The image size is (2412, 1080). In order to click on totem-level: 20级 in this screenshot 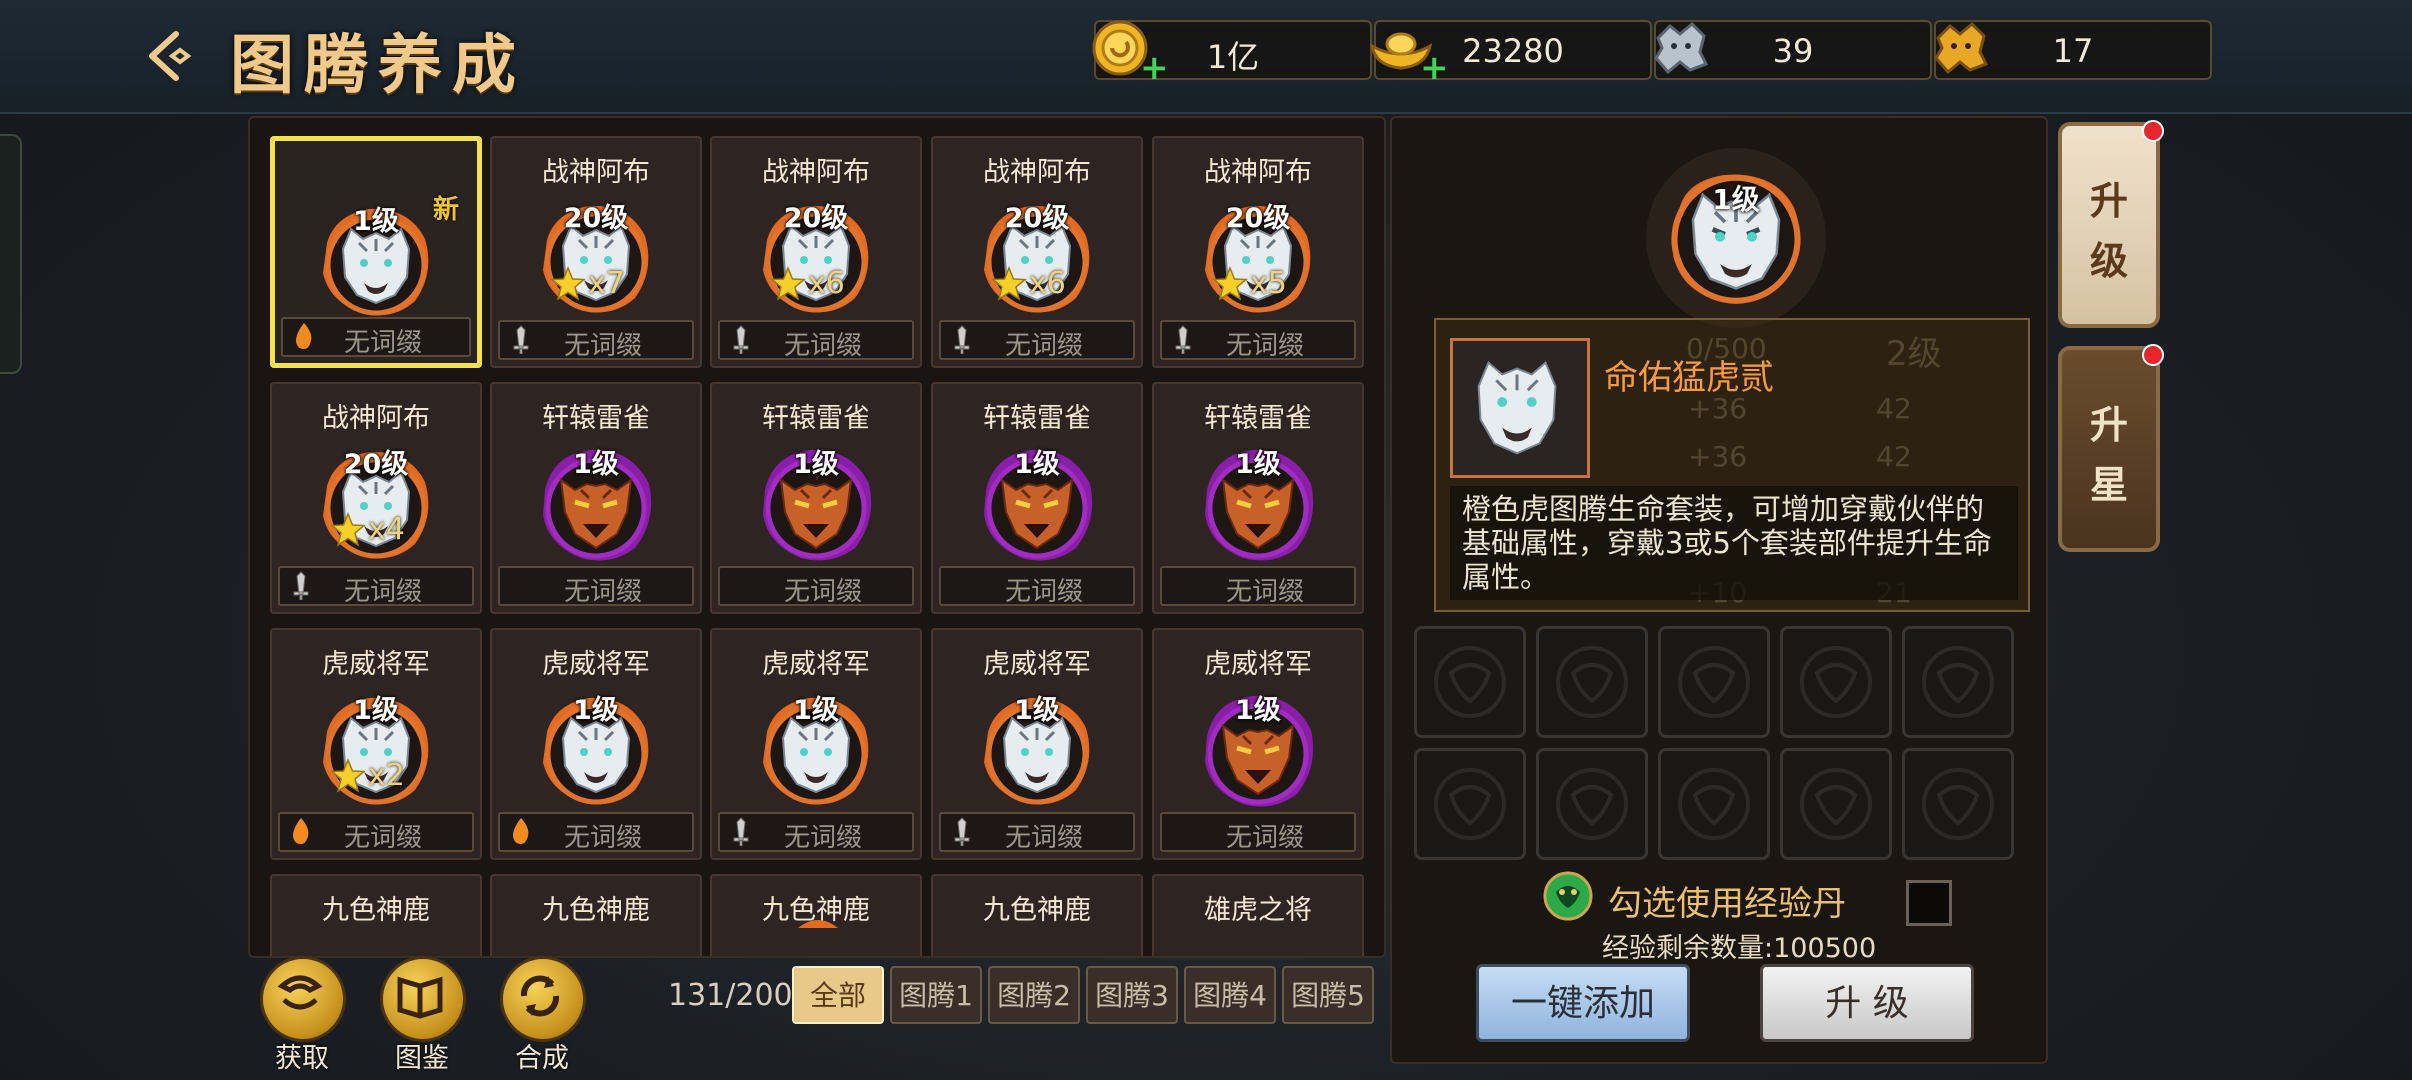, I will do `click(1037, 218)`.